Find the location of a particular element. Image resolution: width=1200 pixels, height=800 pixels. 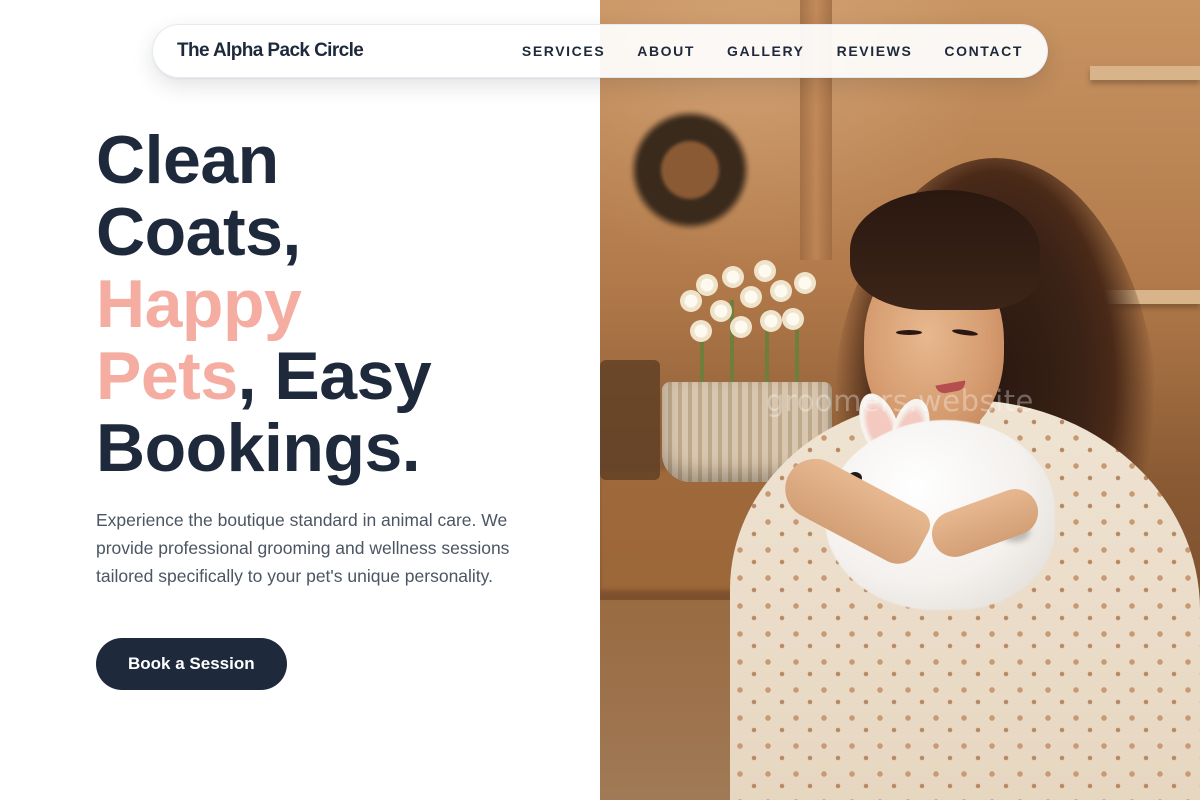

image-watermark: groomers.website is located at coordinates (900, 401).